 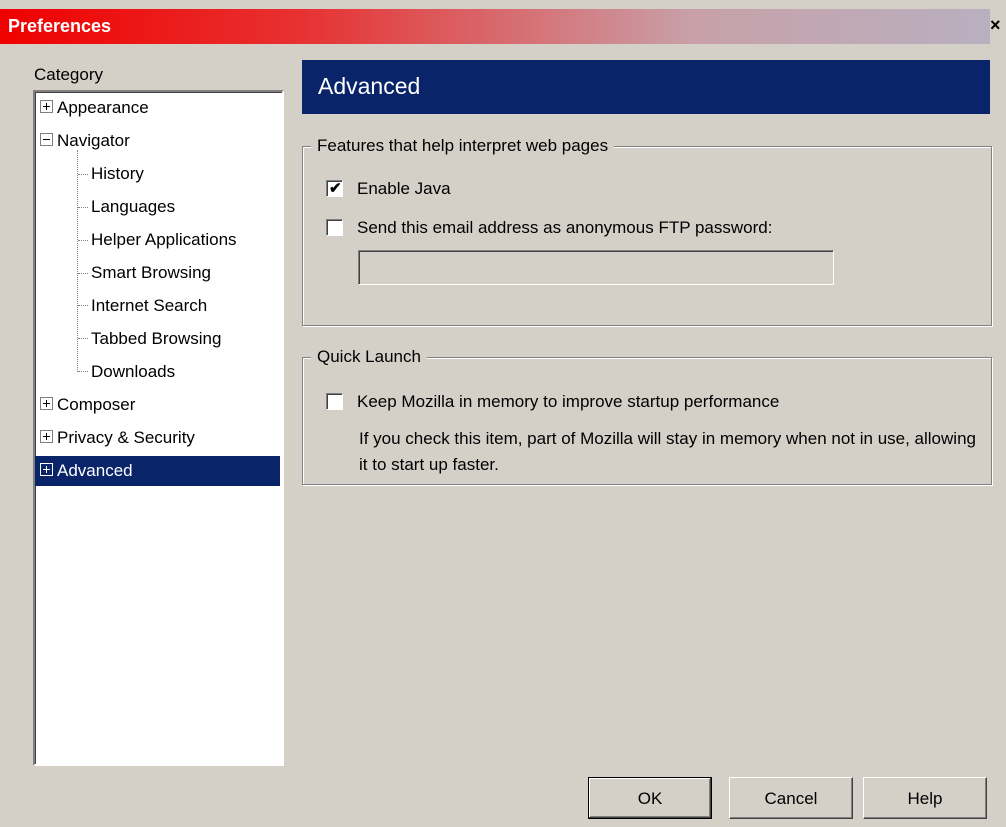 What do you see at coordinates (334, 401) in the screenshot?
I see `keep-mozilla-checkbox` at bounding box center [334, 401].